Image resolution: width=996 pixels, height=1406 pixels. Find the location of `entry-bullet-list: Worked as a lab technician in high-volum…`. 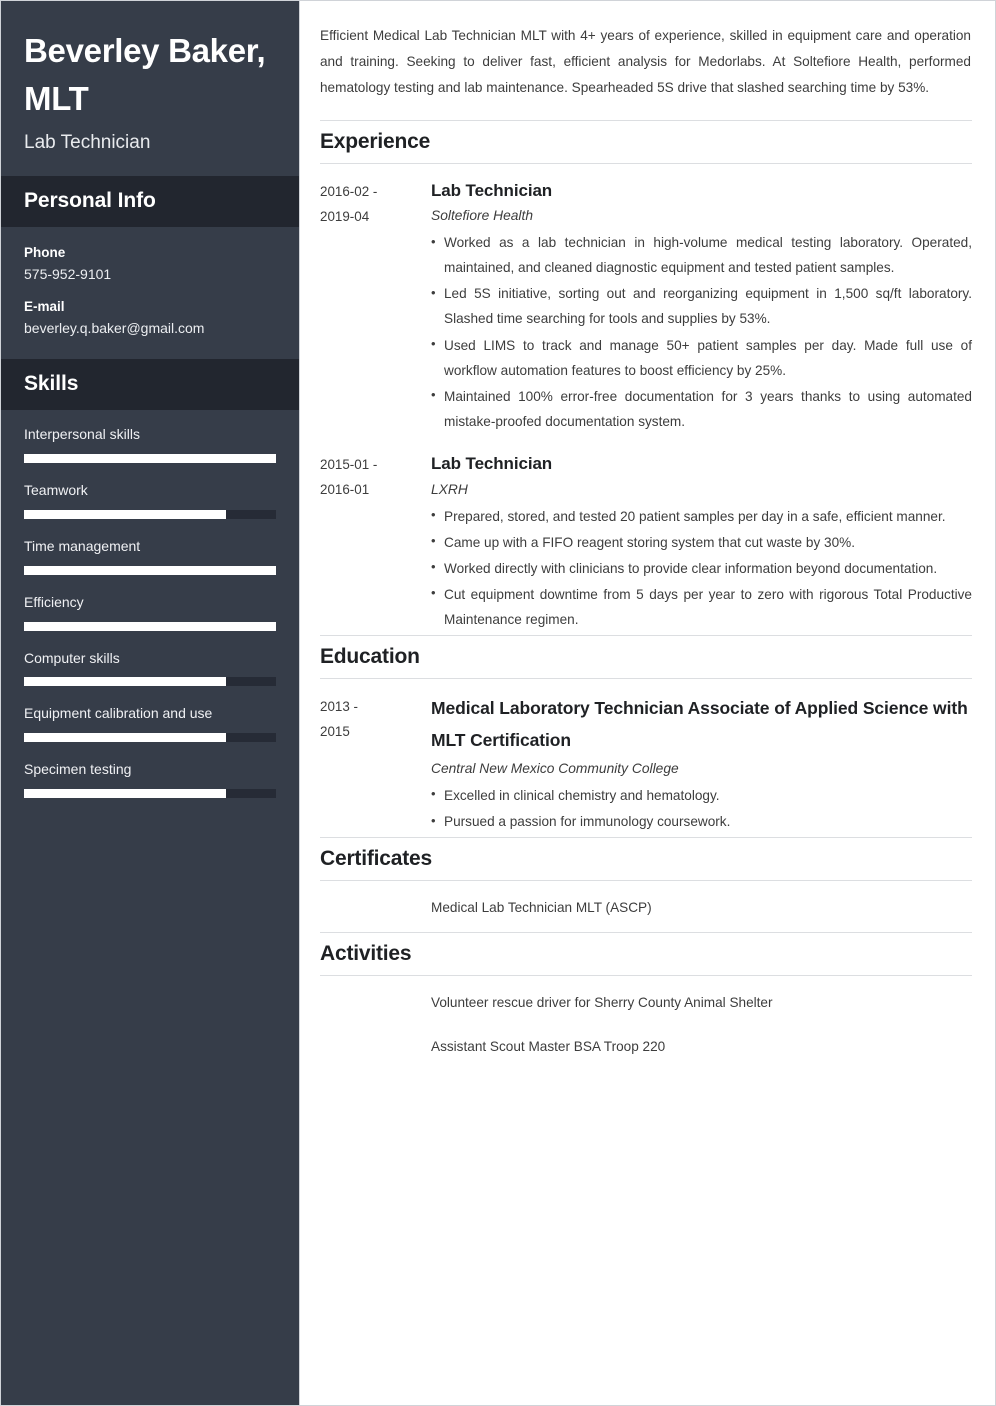

entry-bullet-list: Worked as a lab technician in high-volum… is located at coordinates (701, 332).